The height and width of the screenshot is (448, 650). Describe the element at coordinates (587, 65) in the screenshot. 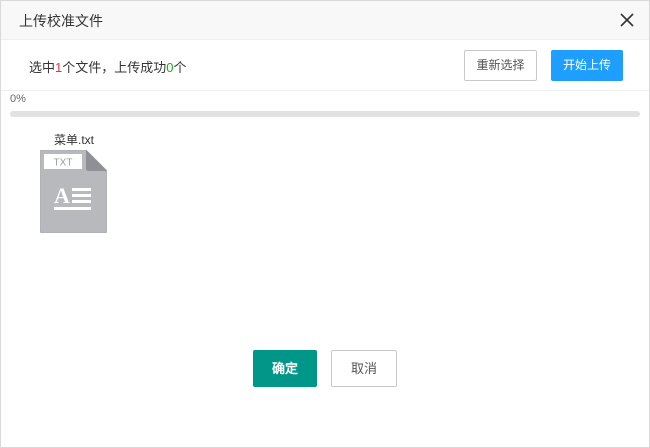

I see `start-upload-button: 开始上传` at that location.